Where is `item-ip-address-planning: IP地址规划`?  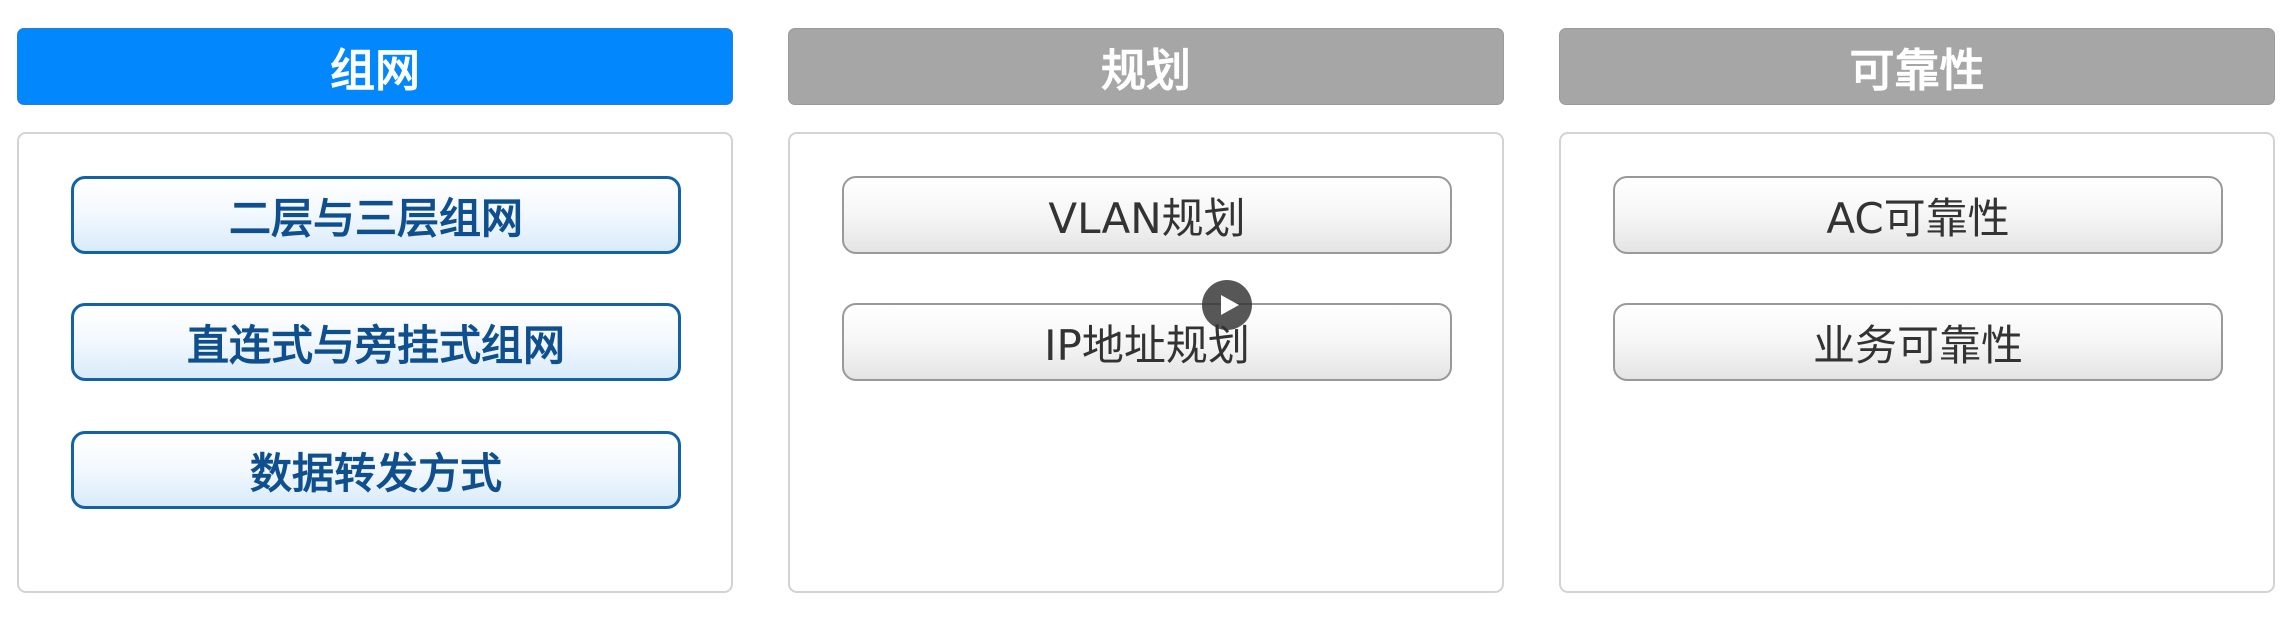
item-ip-address-planning: IP地址规划 is located at coordinates (1147, 342).